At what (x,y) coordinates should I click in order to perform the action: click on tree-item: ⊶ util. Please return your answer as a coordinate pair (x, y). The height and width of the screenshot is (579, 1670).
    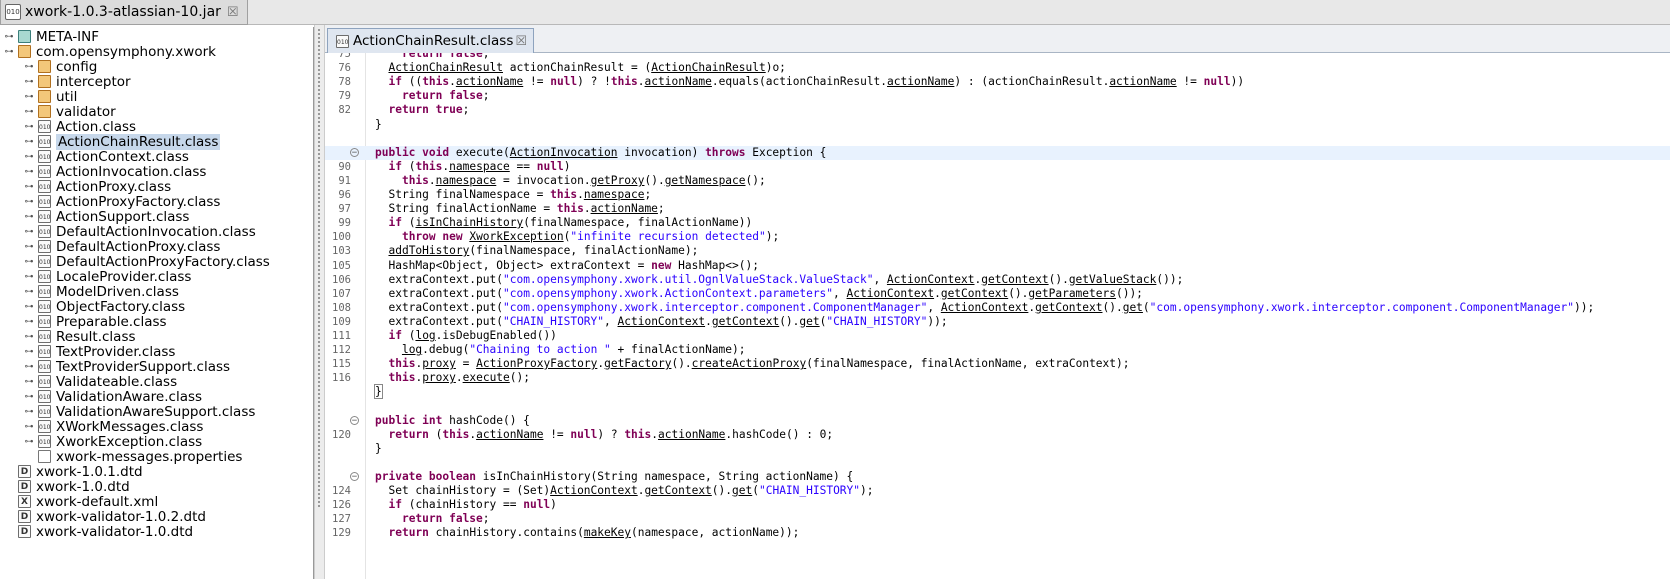
    Looking at the image, I should click on (51, 97).